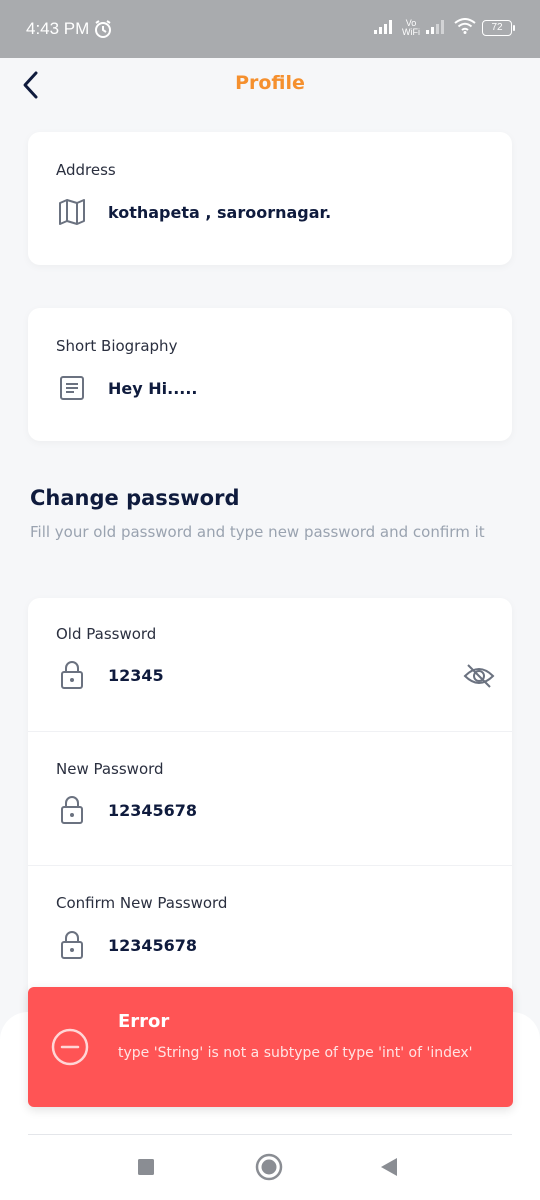 The height and width of the screenshot is (1200, 540). I want to click on back-nav-button, so click(389, 1167).